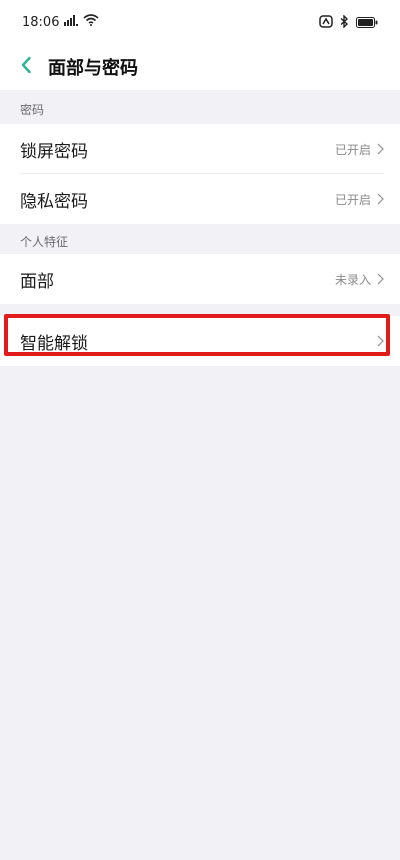 The width and height of the screenshot is (400, 860). I want to click on item-label: 隐私密码, so click(54, 201).